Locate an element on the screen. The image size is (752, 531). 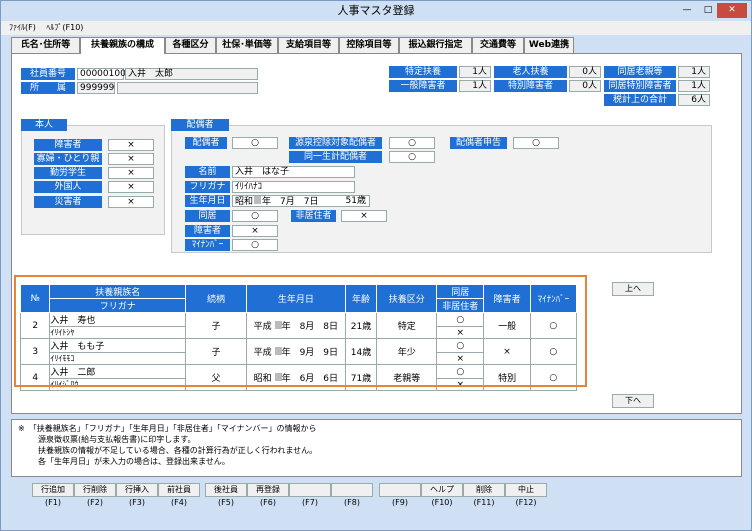
employee-no-label: 社員番号 is located at coordinates (48, 74).